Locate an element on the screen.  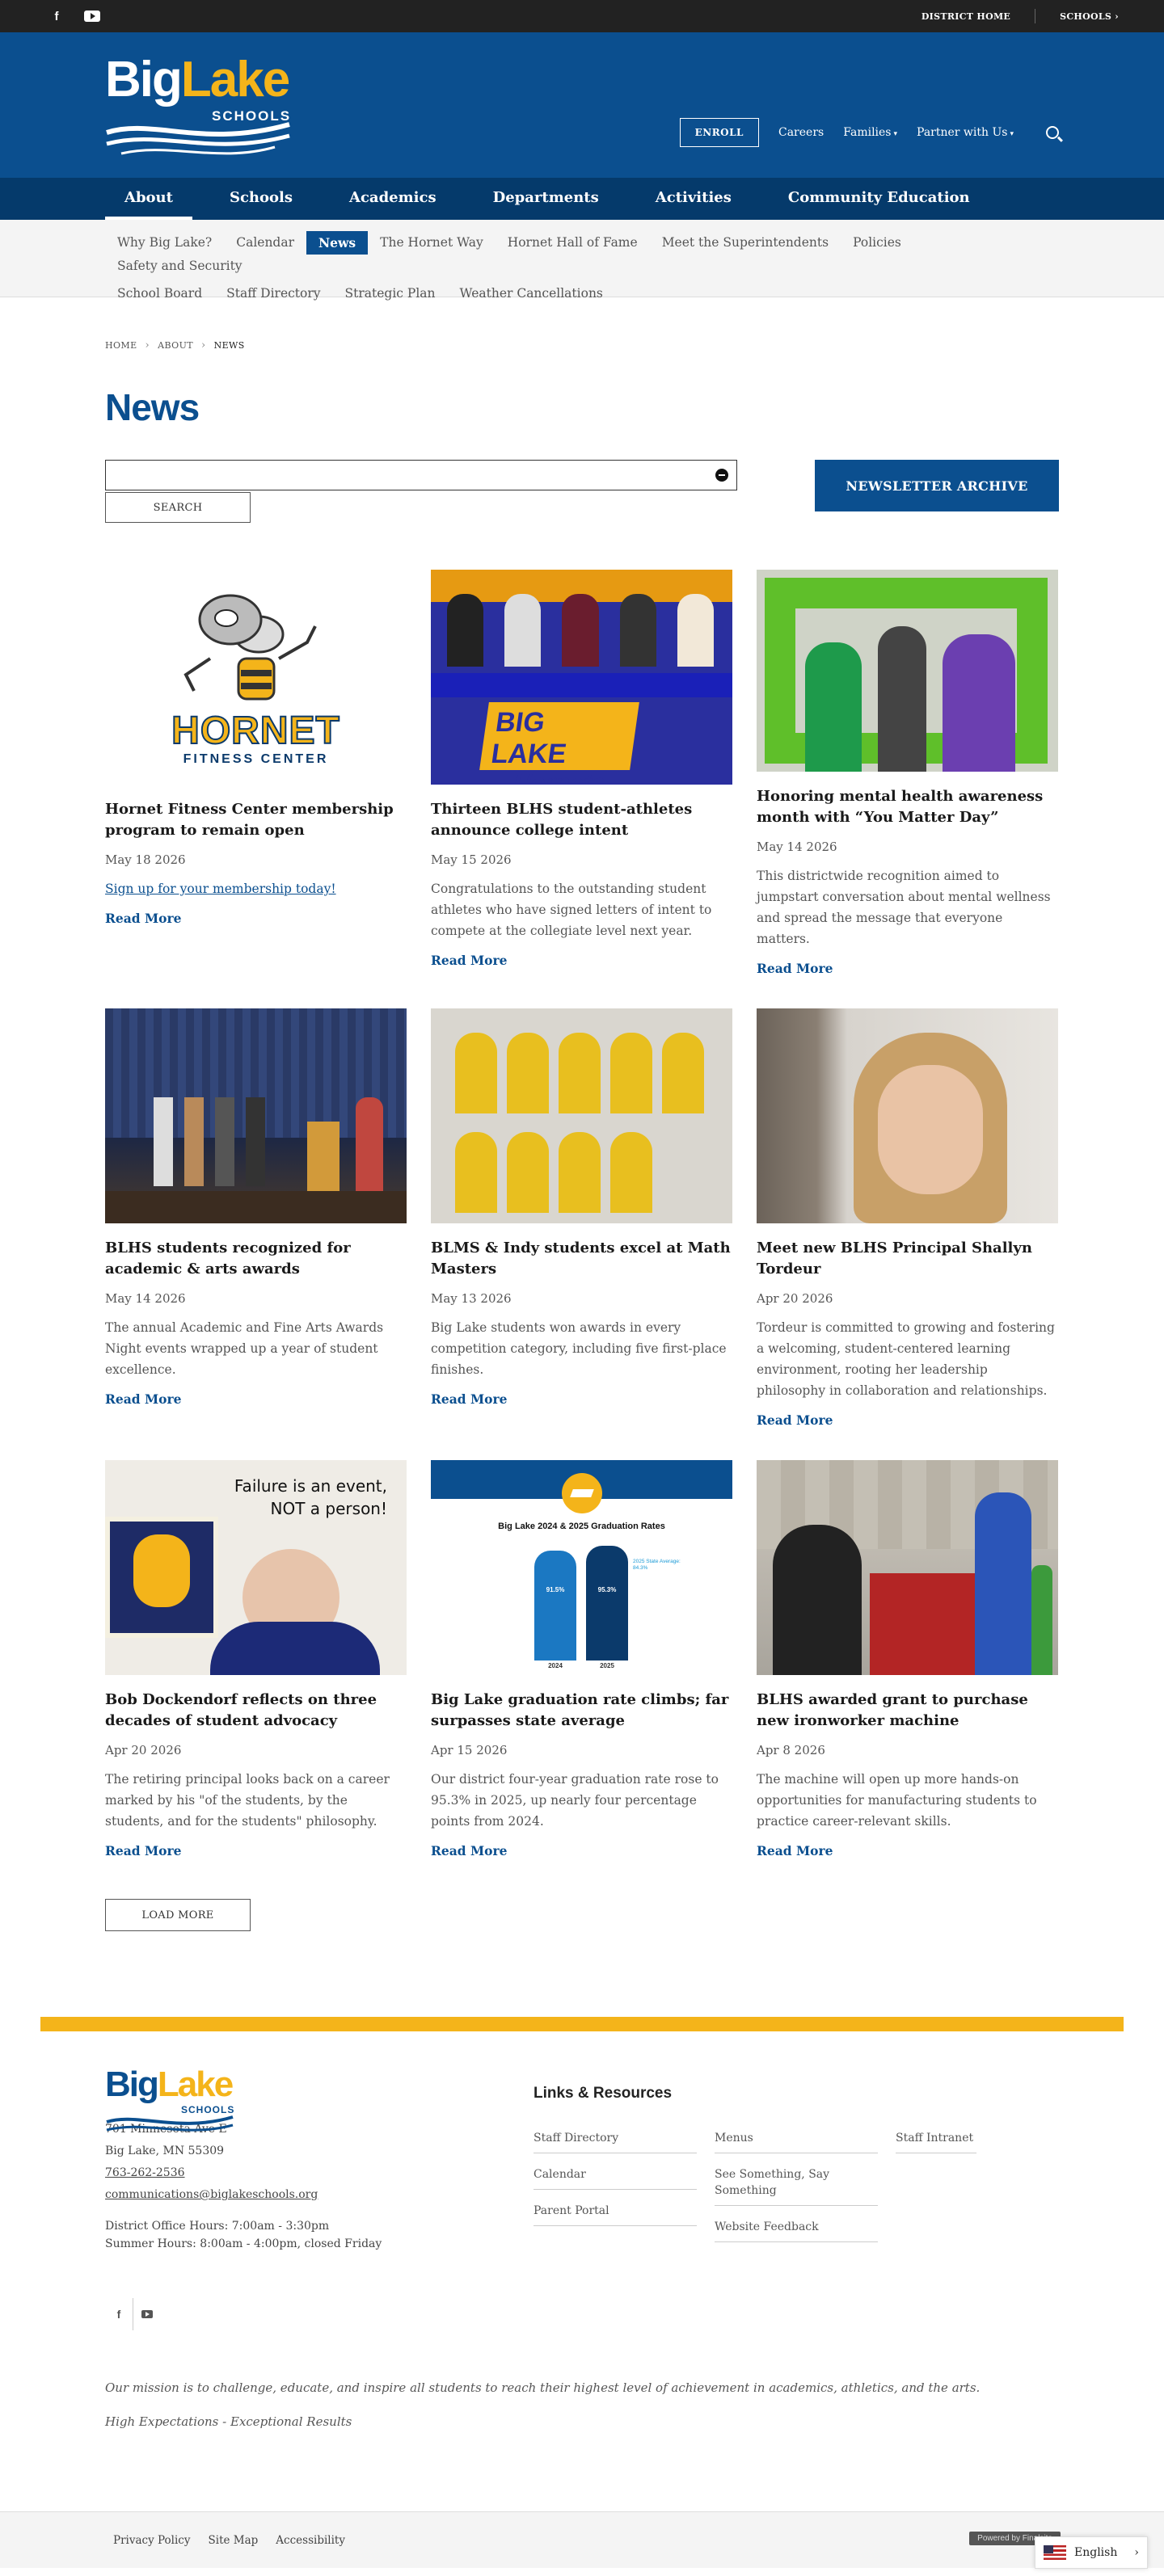
subnav-school-board: School Board is located at coordinates (159, 293).